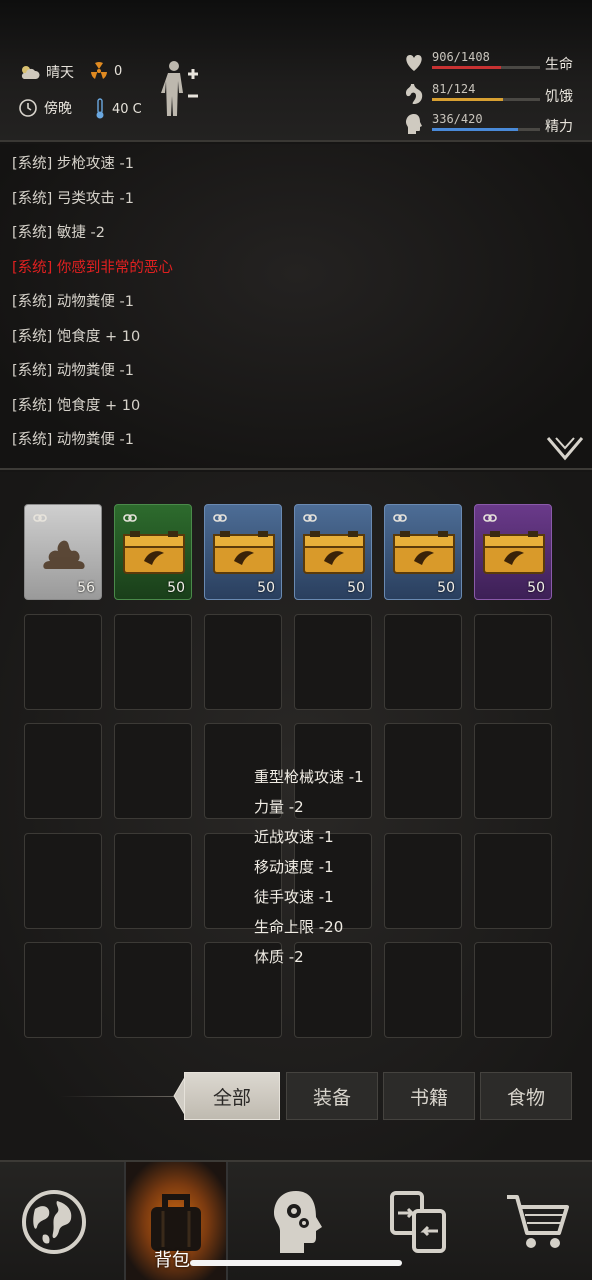 Image resolution: width=592 pixels, height=1280 pixels. I want to click on body-figure-icon, so click(179, 88).